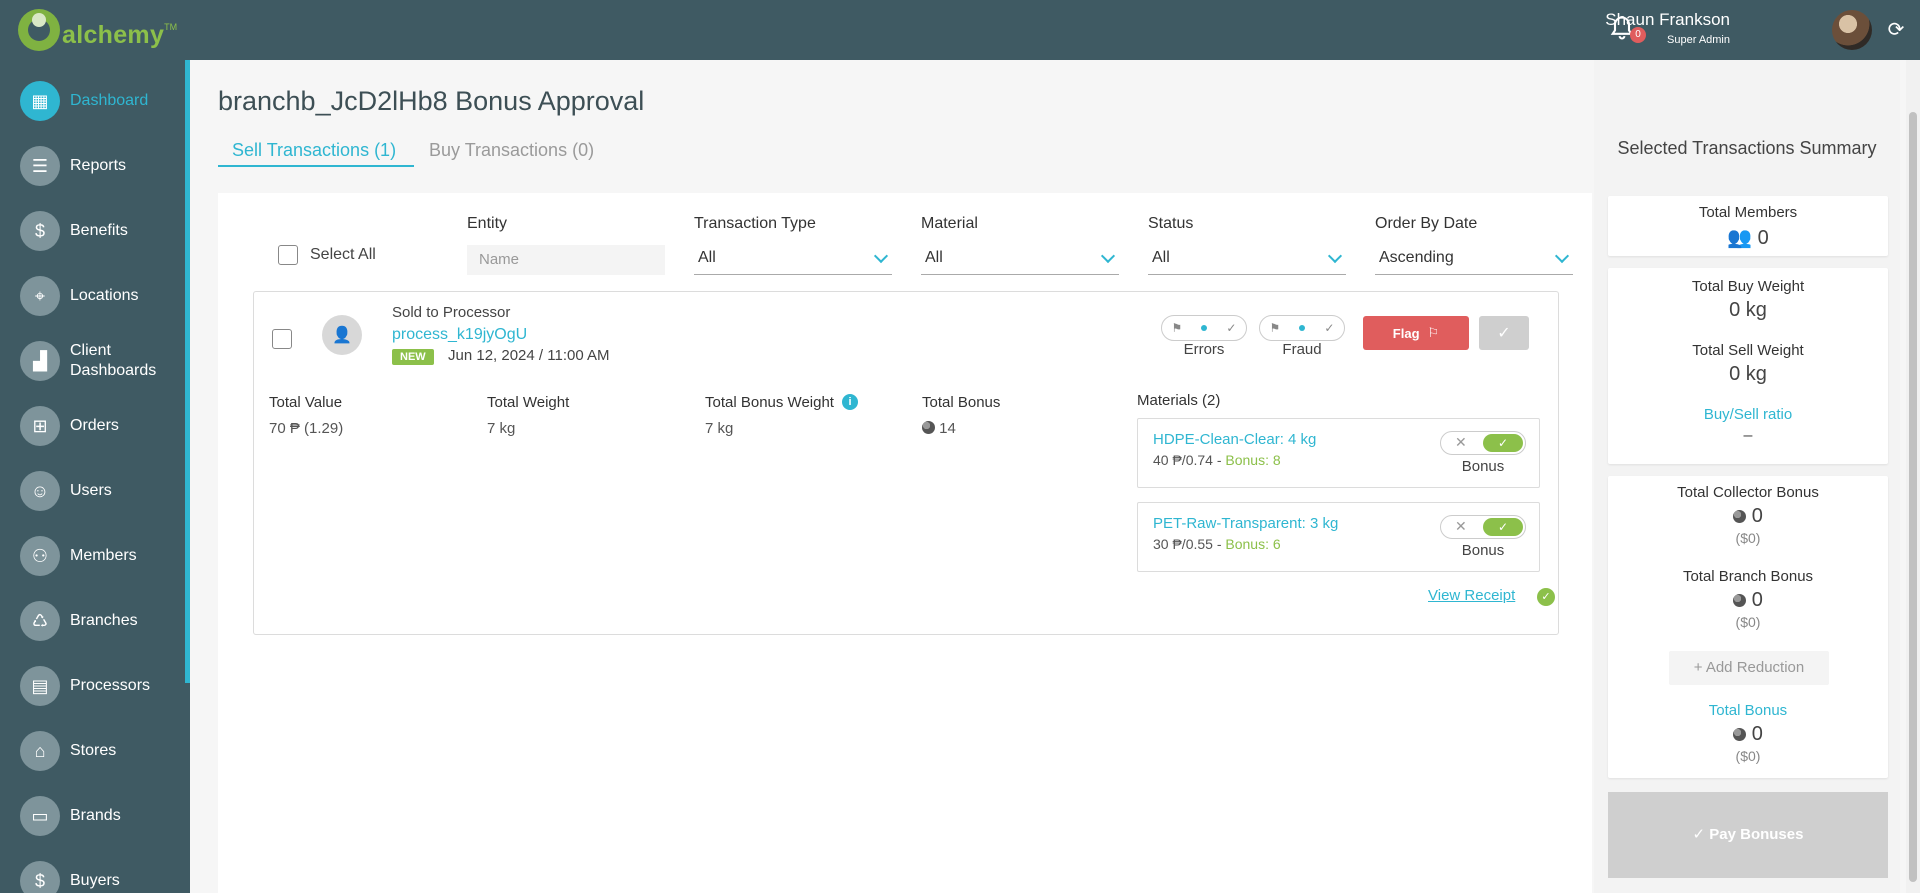  Describe the element at coordinates (1020, 260) in the screenshot. I see `material-select: All` at that location.